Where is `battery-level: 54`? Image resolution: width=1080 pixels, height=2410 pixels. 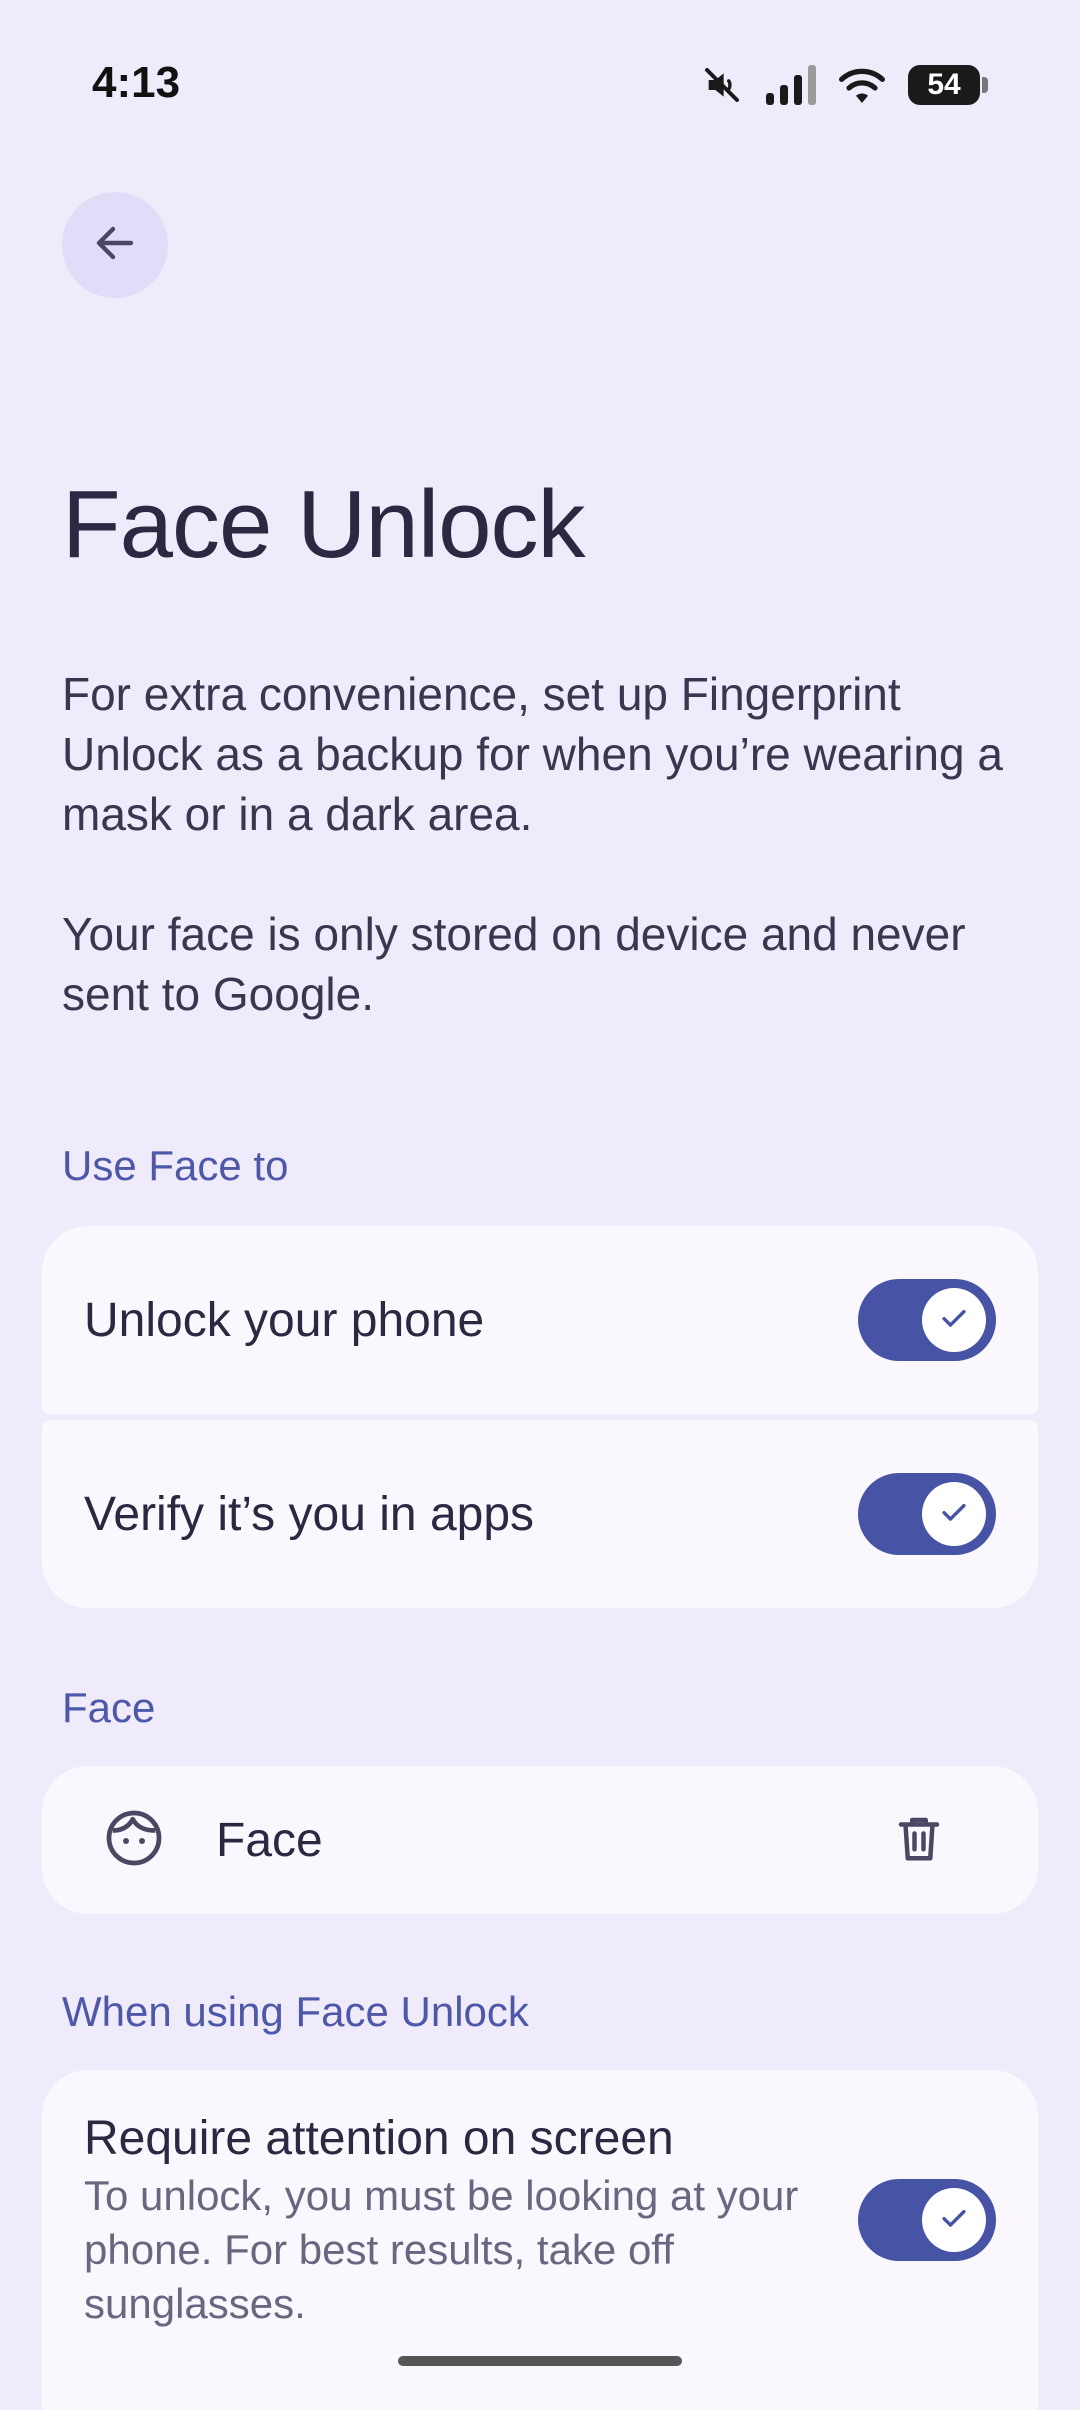
battery-level: 54 is located at coordinates (944, 85).